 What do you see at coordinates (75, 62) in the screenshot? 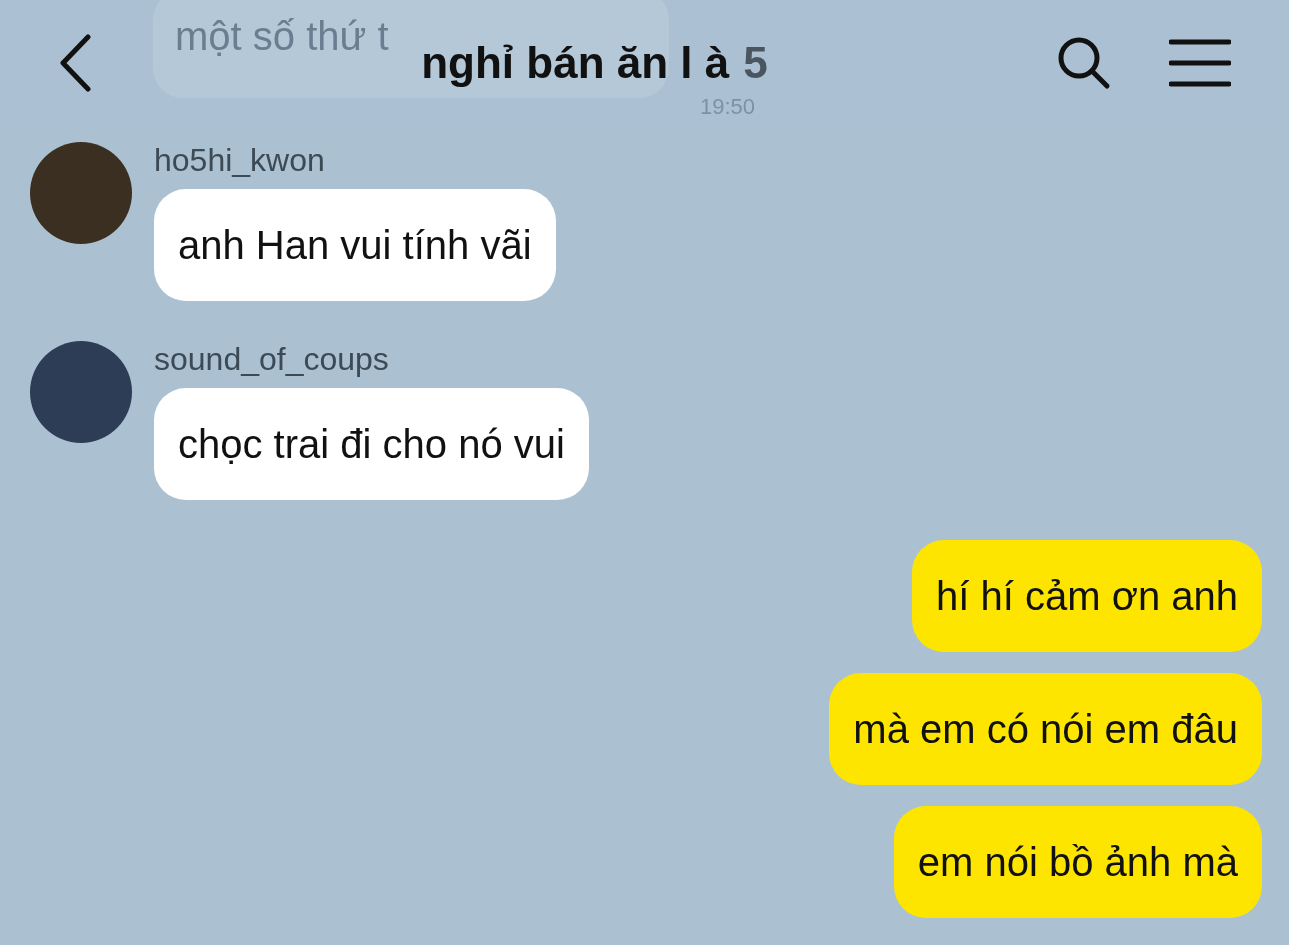
I see `back-button` at bounding box center [75, 62].